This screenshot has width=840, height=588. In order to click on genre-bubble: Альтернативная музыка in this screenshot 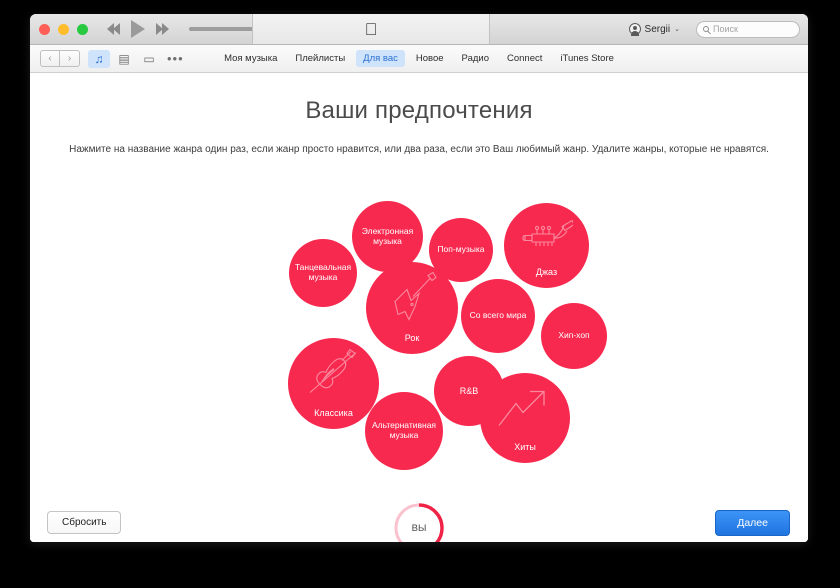, I will do `click(404, 431)`.